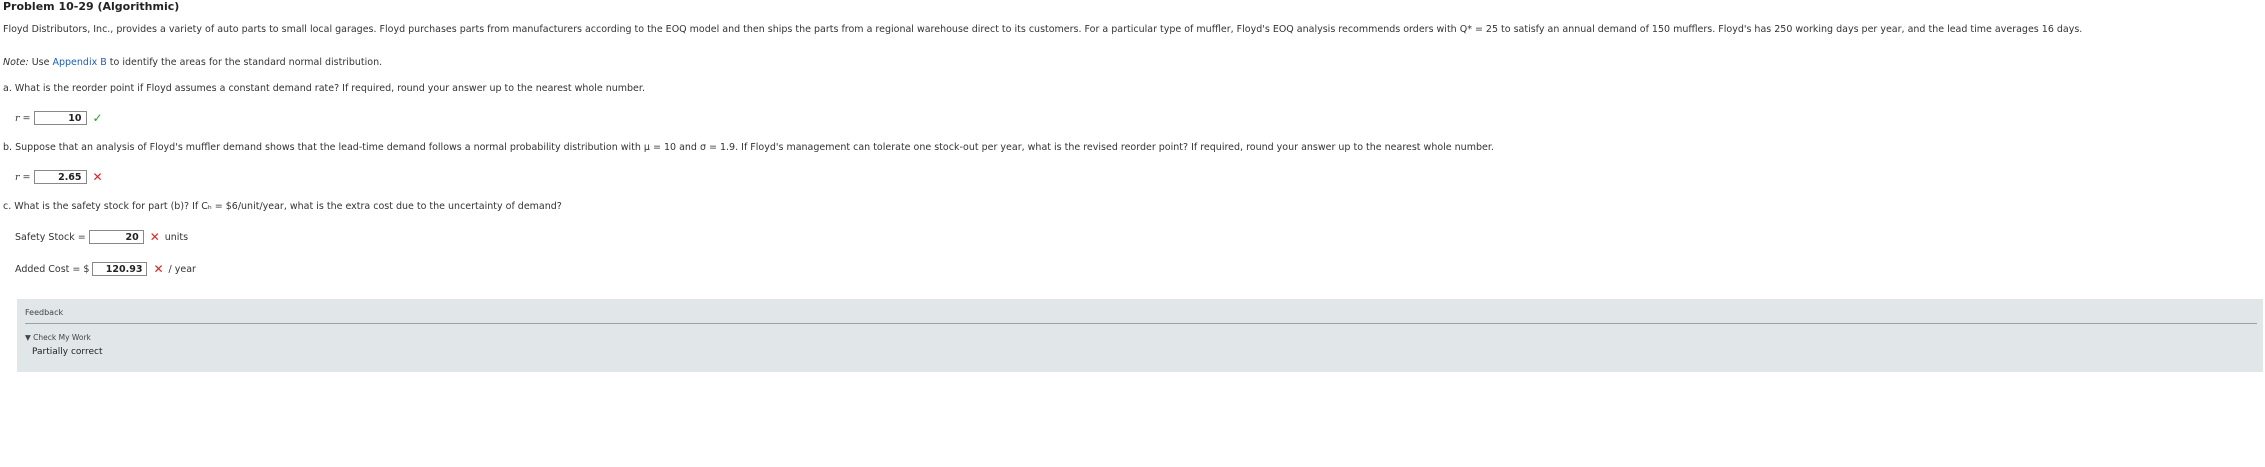 The image size is (2265, 467). I want to click on part-b-answer-row: r = 2.65 ✕, so click(59, 177).